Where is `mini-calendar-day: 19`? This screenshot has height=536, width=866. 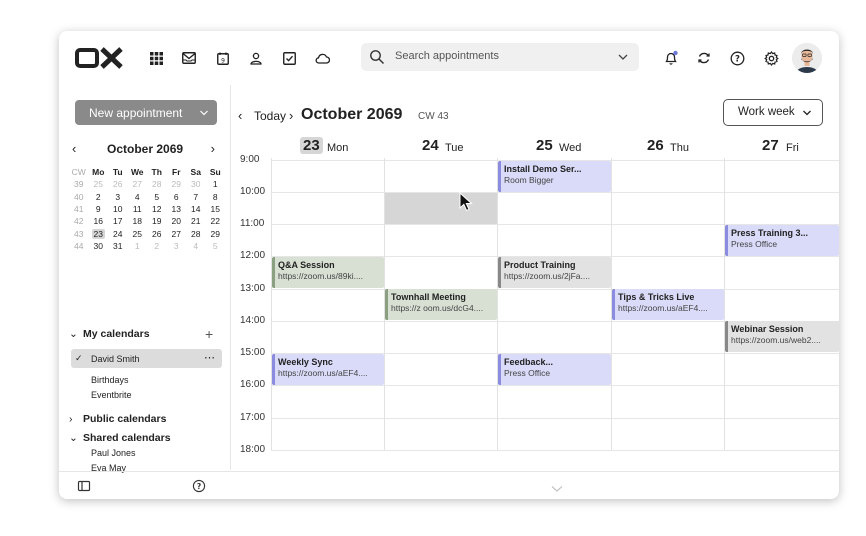
mini-calendar-day: 19 is located at coordinates (157, 221).